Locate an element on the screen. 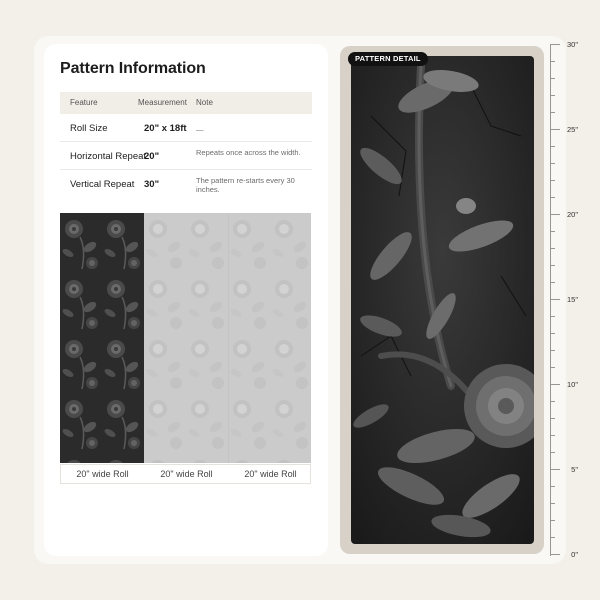  page-title: Pattern Information is located at coordinates (133, 68).